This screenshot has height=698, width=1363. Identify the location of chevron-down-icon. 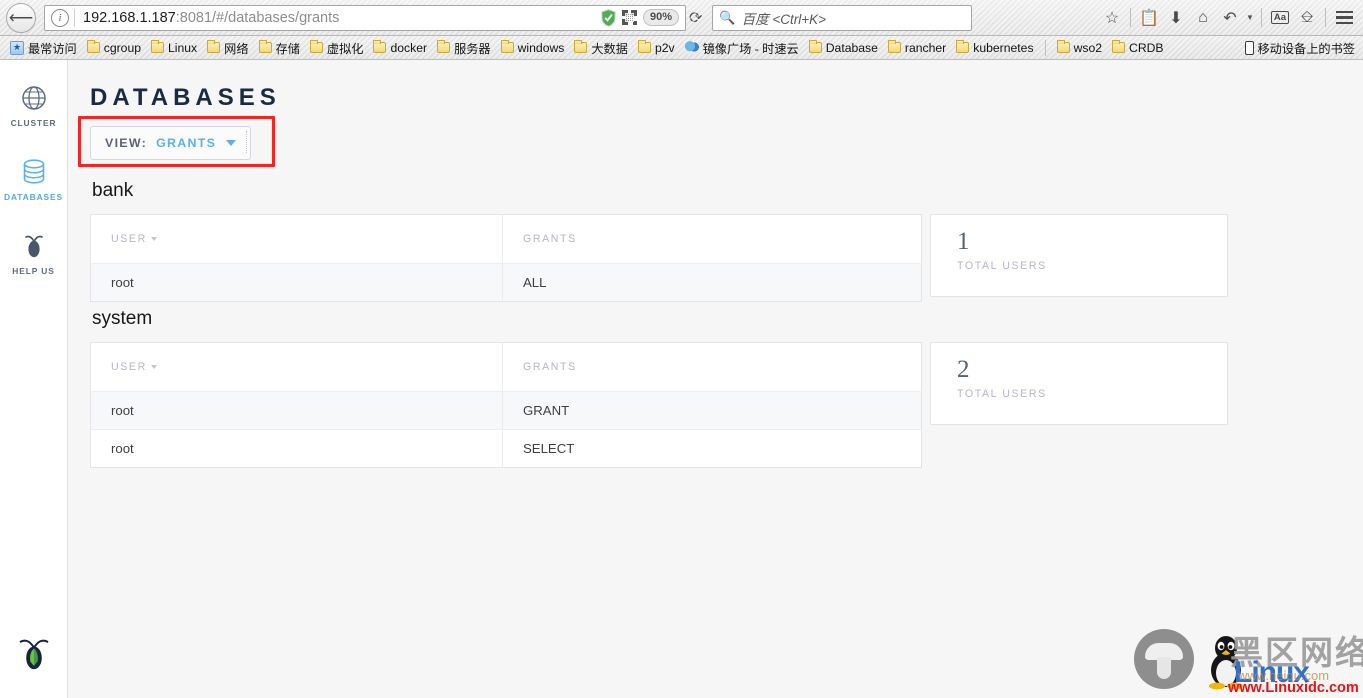
(231, 143).